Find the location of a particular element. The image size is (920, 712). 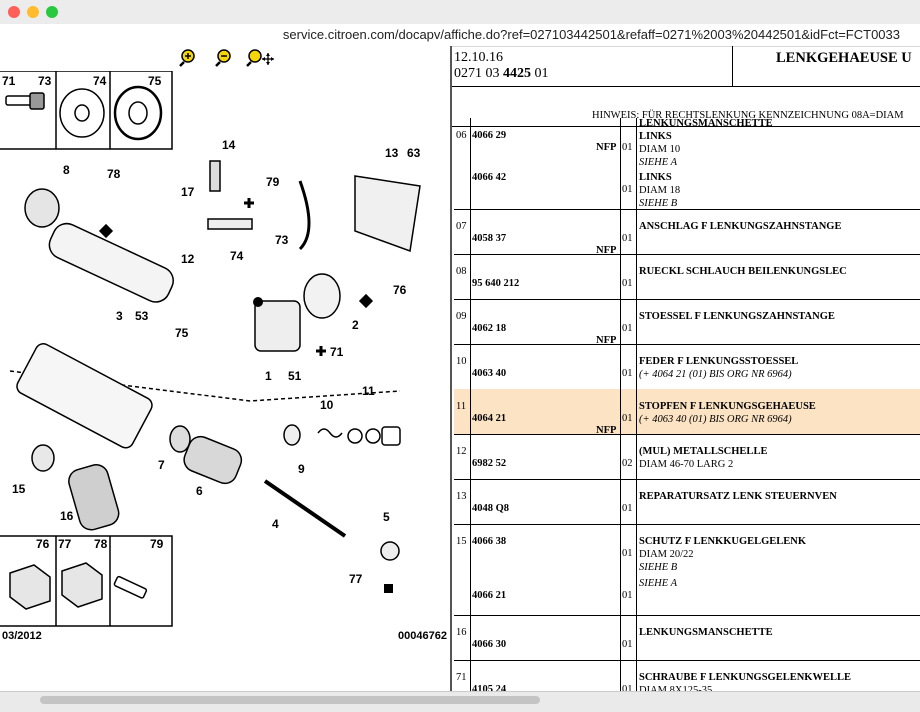

part-number: 4062 18 is located at coordinates (489, 328).